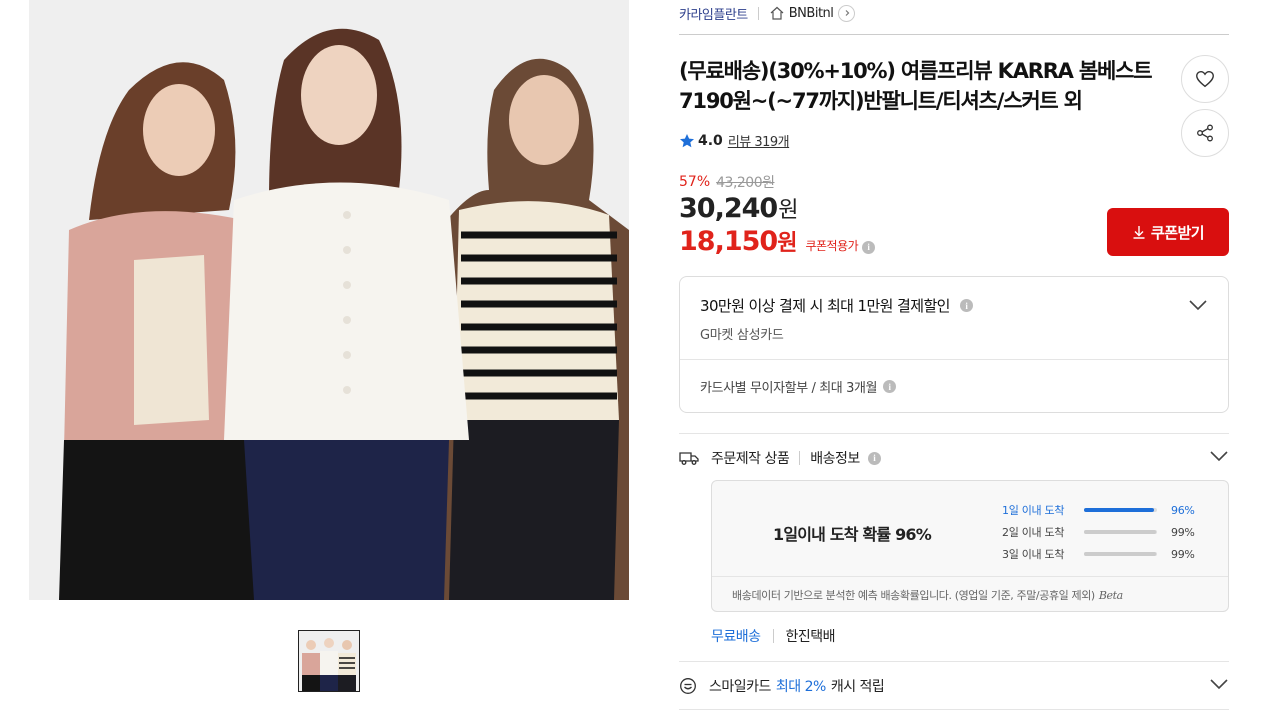 This screenshot has height=715, width=1262. I want to click on sale-price-unit: 원, so click(788, 210).